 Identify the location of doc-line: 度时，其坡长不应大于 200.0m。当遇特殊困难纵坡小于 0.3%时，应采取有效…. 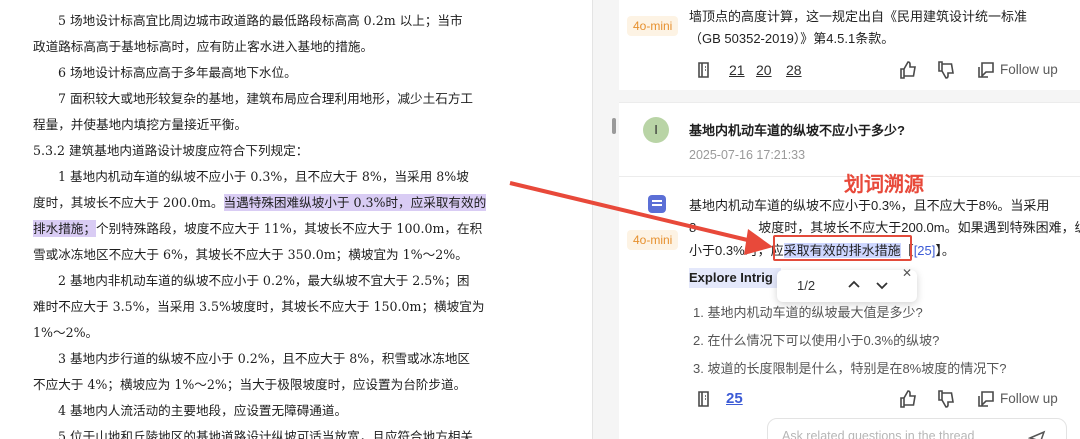
(260, 201).